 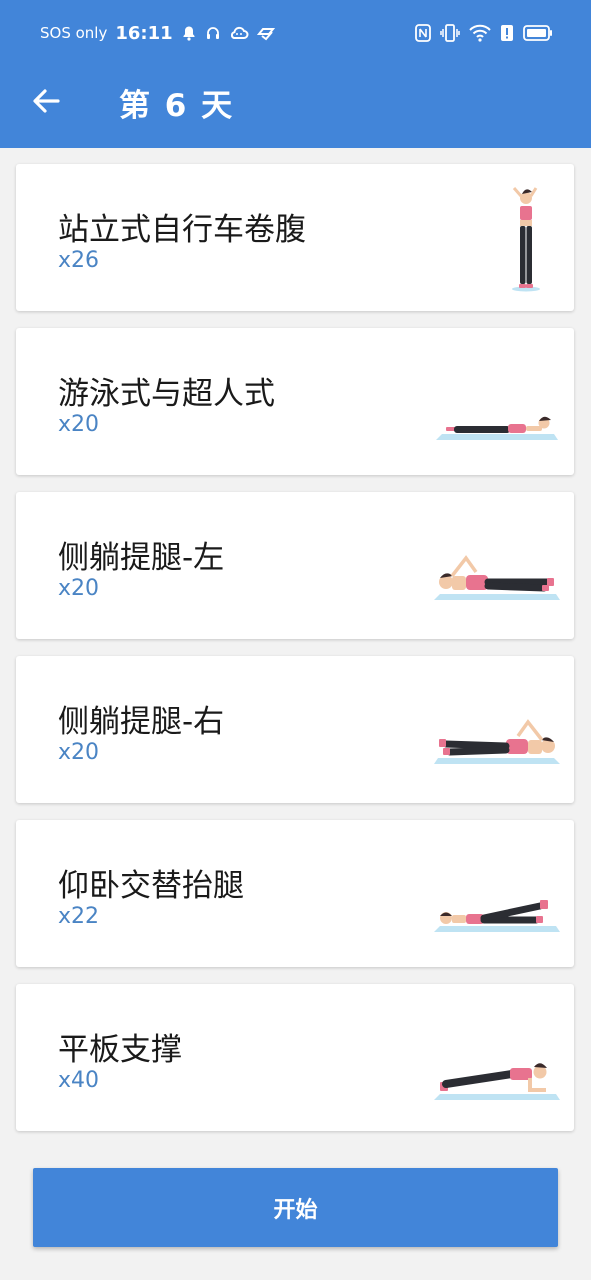 What do you see at coordinates (177, 106) in the screenshot?
I see `page-title: 第 6 天` at bounding box center [177, 106].